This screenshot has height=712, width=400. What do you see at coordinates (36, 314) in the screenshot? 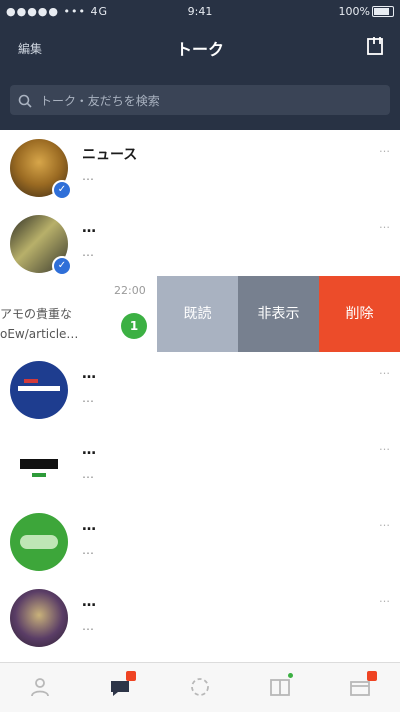
I see `chat-preview-line: アモの貴重な` at bounding box center [36, 314].